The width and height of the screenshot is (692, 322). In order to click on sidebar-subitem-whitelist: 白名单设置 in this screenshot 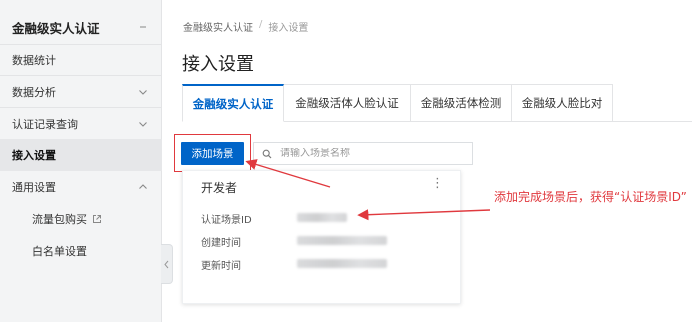, I will do `click(81, 251)`.